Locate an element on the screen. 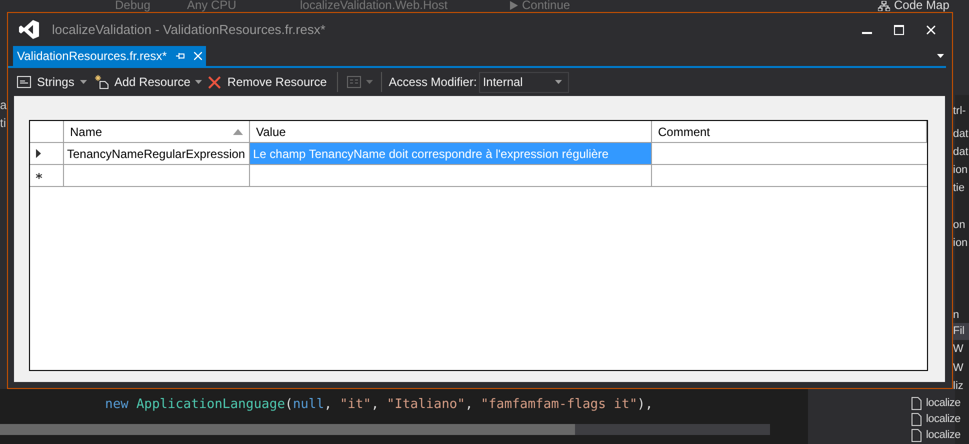  access-modifier-label: Access Modifier: is located at coordinates (432, 82).